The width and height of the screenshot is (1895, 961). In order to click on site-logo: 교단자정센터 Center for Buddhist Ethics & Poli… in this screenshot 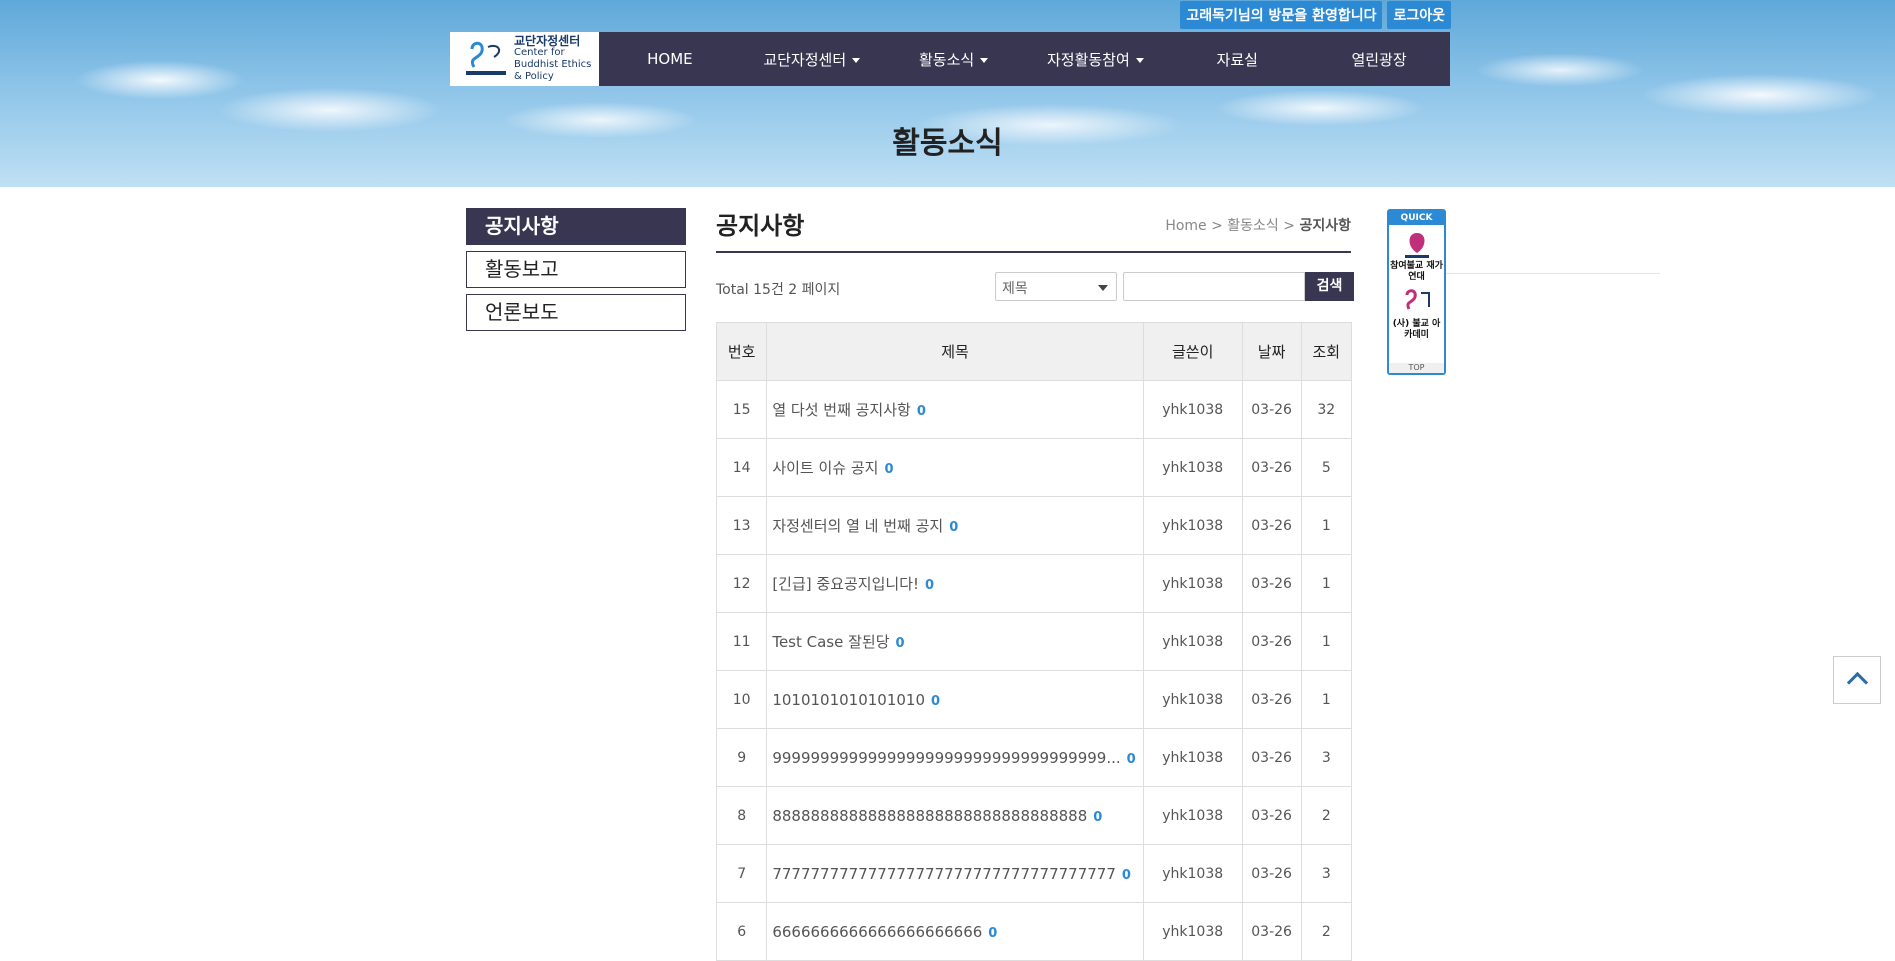, I will do `click(524, 59)`.